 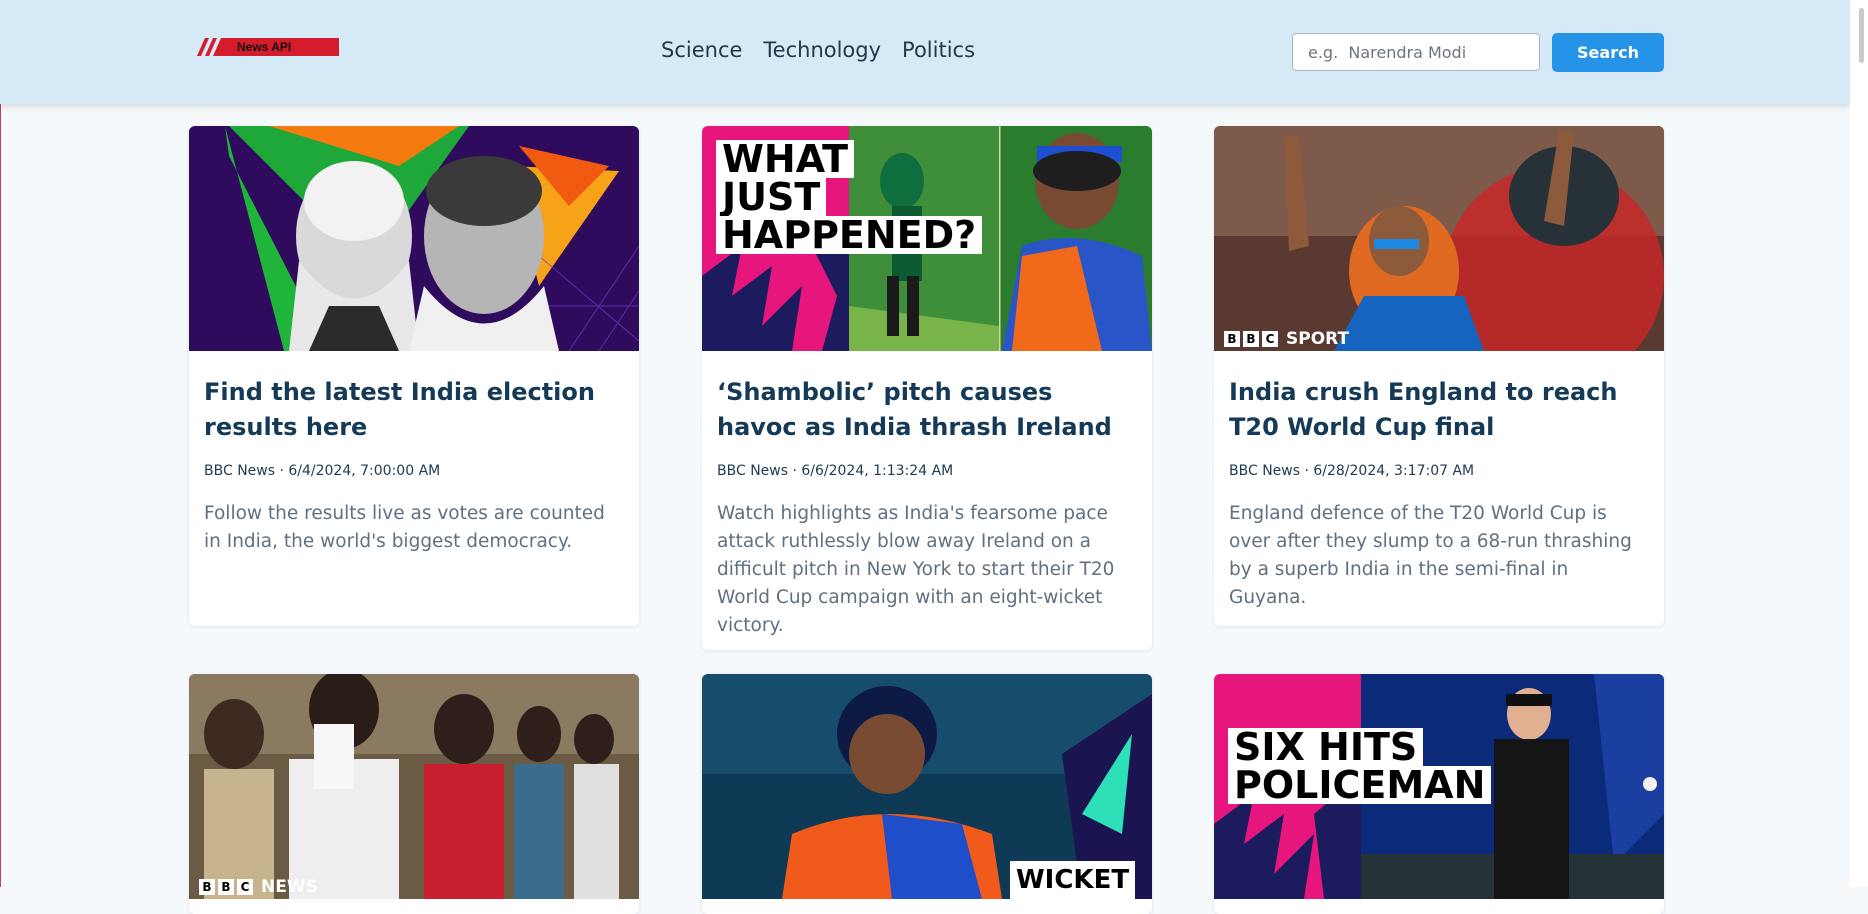 I want to click on image-overlay-line: WICKET, so click(x=1073, y=880).